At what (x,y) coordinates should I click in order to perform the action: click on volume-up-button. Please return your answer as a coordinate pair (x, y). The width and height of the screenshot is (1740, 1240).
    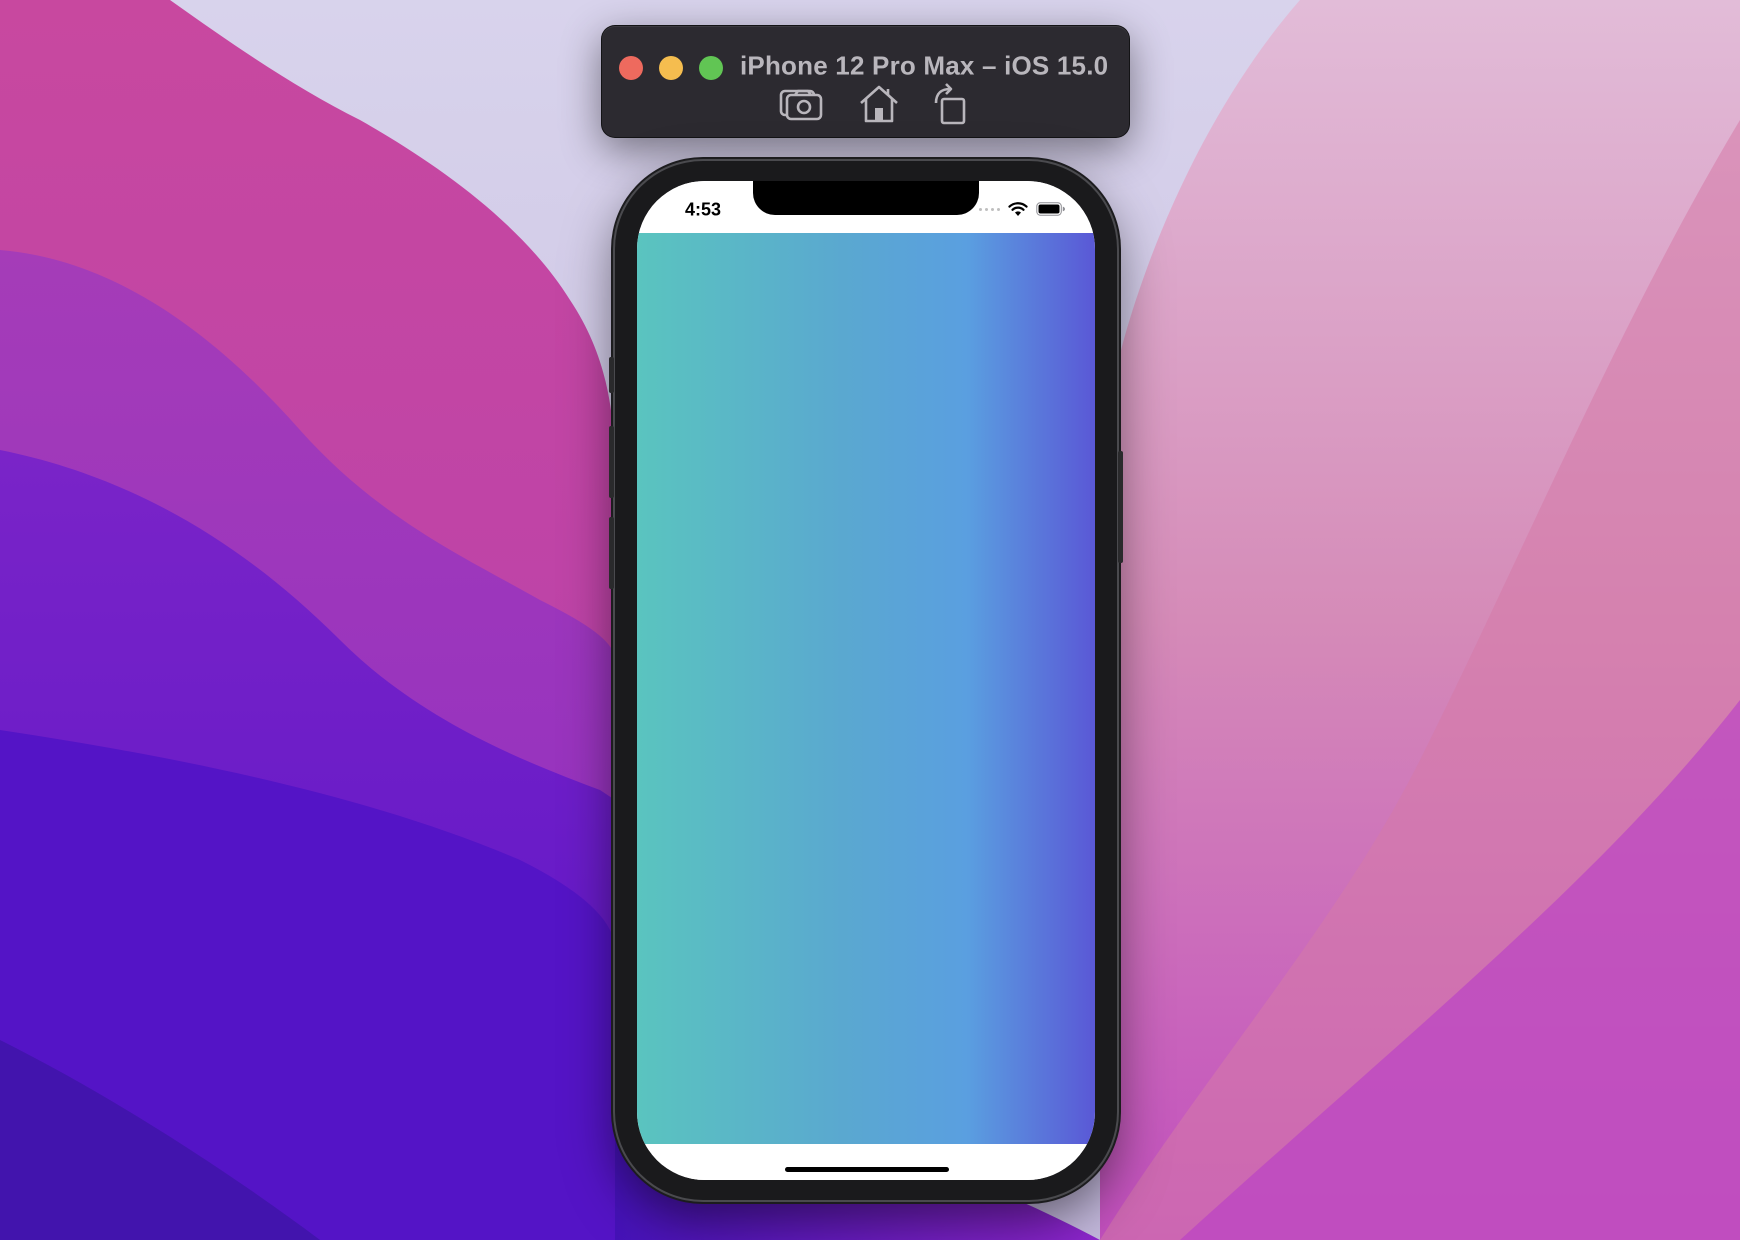
    Looking at the image, I should click on (611, 462).